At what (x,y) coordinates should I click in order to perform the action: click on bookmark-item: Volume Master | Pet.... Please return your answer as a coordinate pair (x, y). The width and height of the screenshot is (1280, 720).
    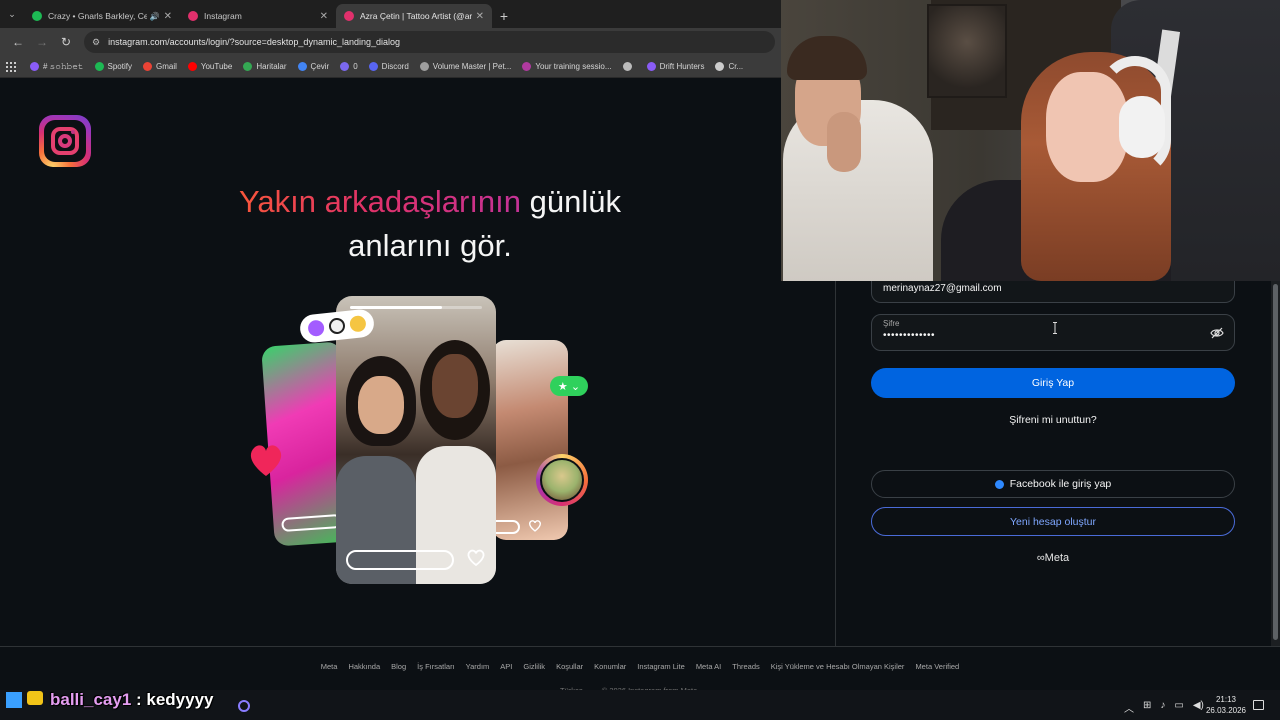
    Looking at the image, I should click on (465, 66).